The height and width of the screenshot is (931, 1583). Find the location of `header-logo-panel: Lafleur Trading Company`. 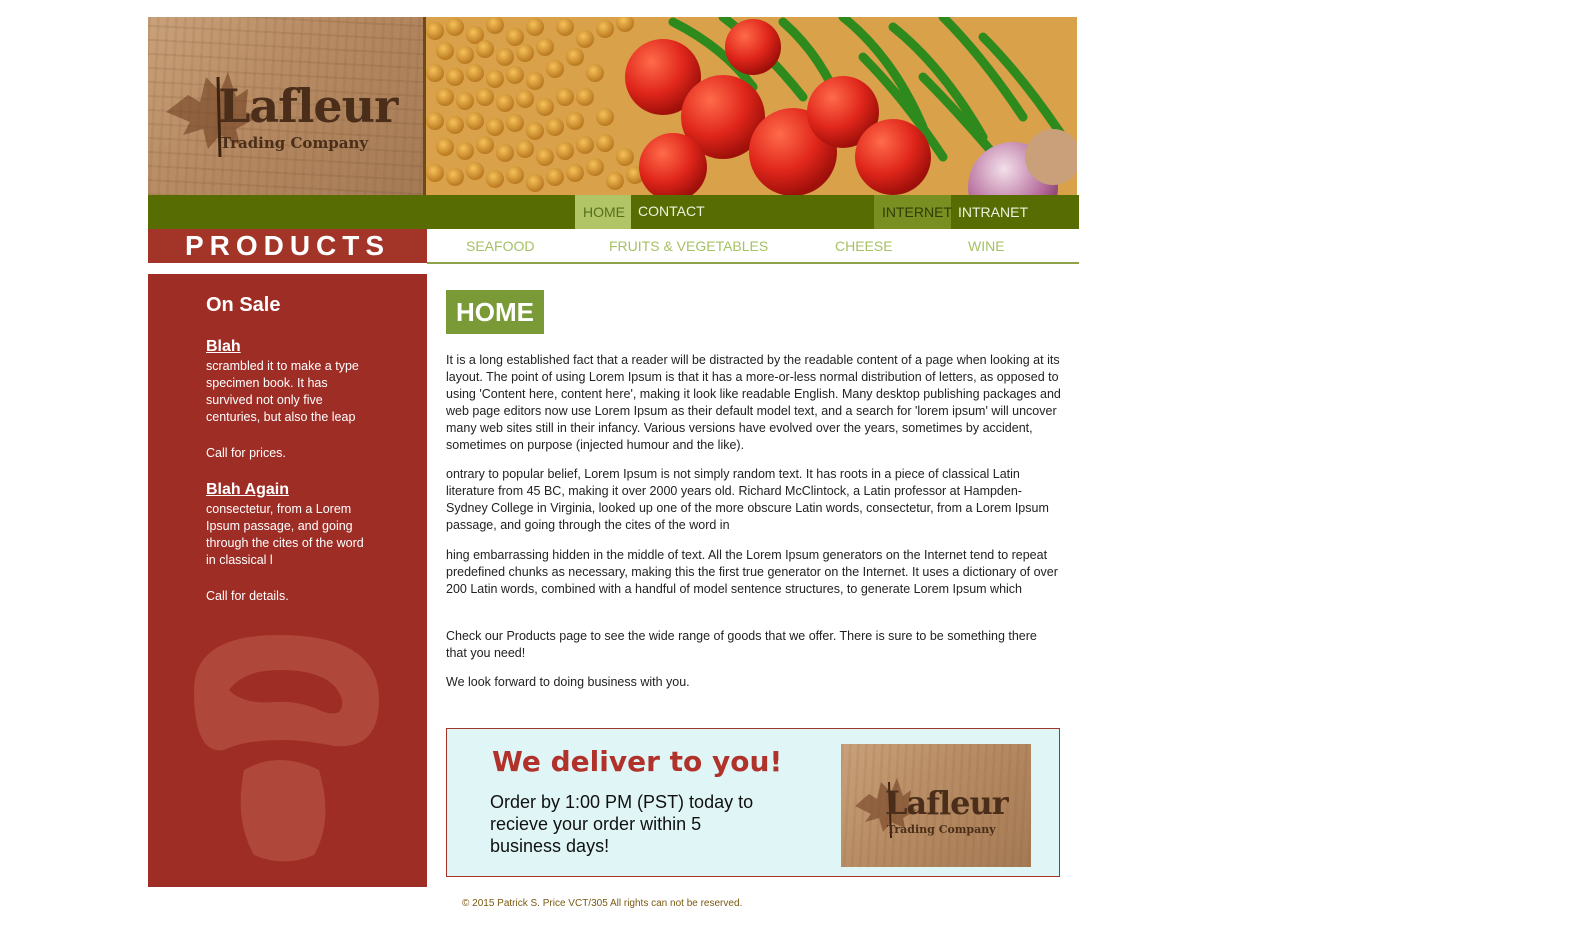

header-logo-panel: Lafleur Trading Company is located at coordinates (285, 106).